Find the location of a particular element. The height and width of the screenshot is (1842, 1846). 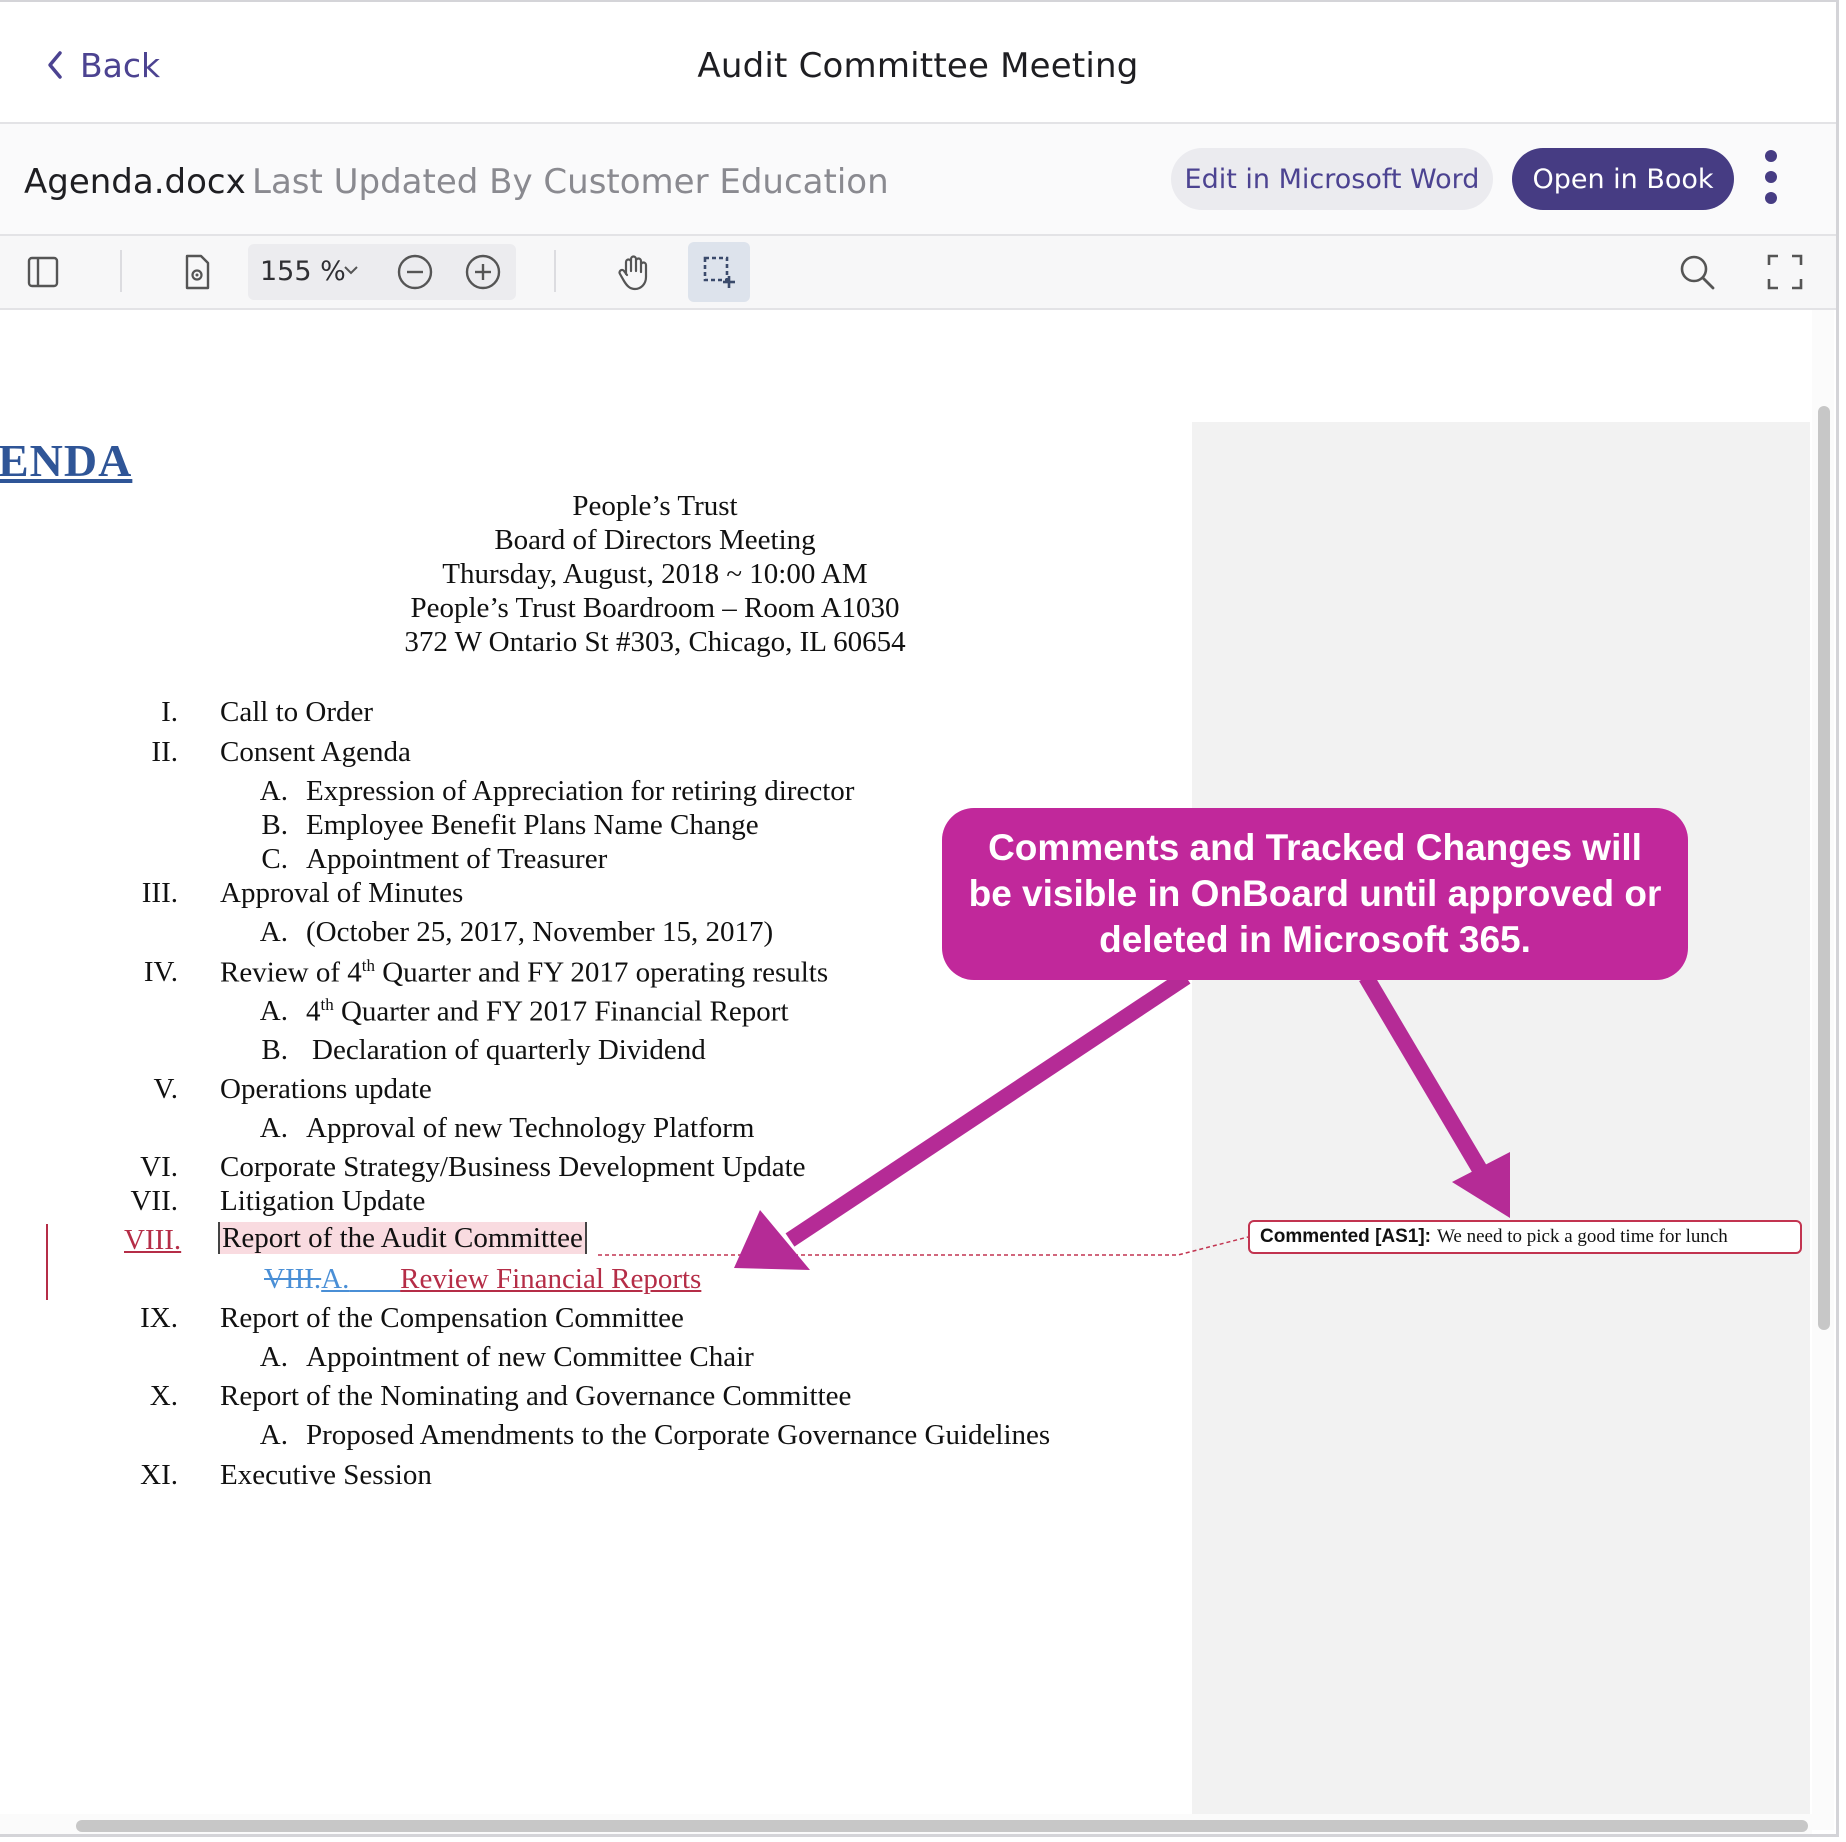

zoom-select: 155 % is located at coordinates (308, 272).